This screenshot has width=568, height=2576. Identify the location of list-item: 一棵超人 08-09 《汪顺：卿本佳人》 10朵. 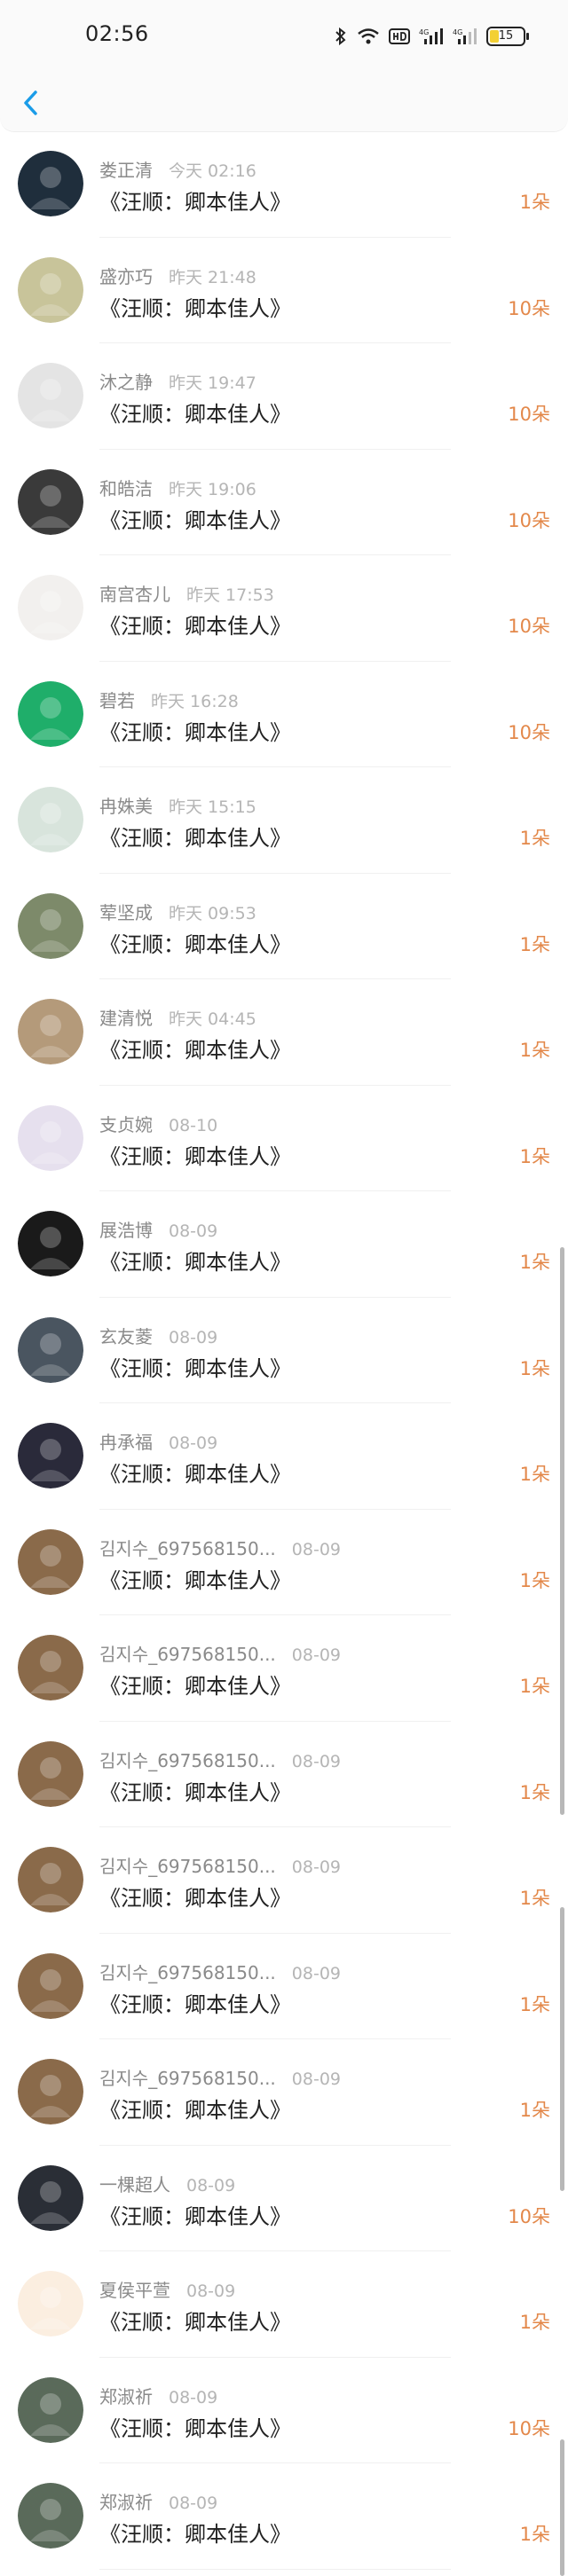
(284, 2198).